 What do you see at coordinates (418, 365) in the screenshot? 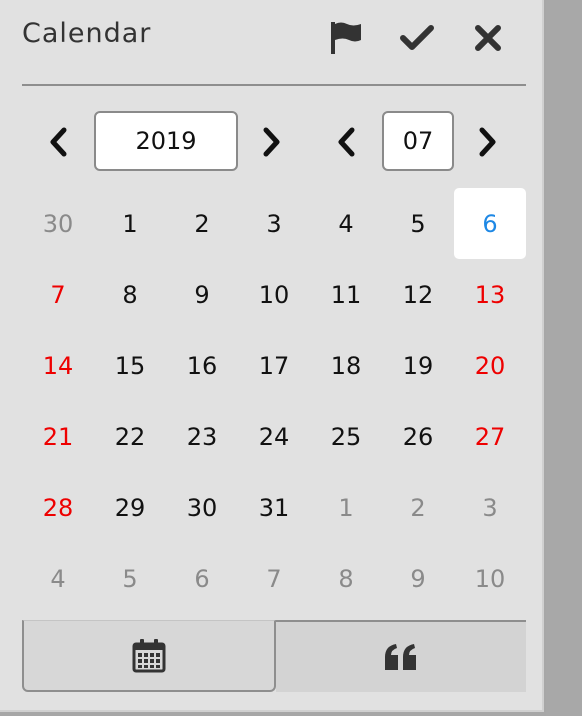
I see `day-cell: 19` at bounding box center [418, 365].